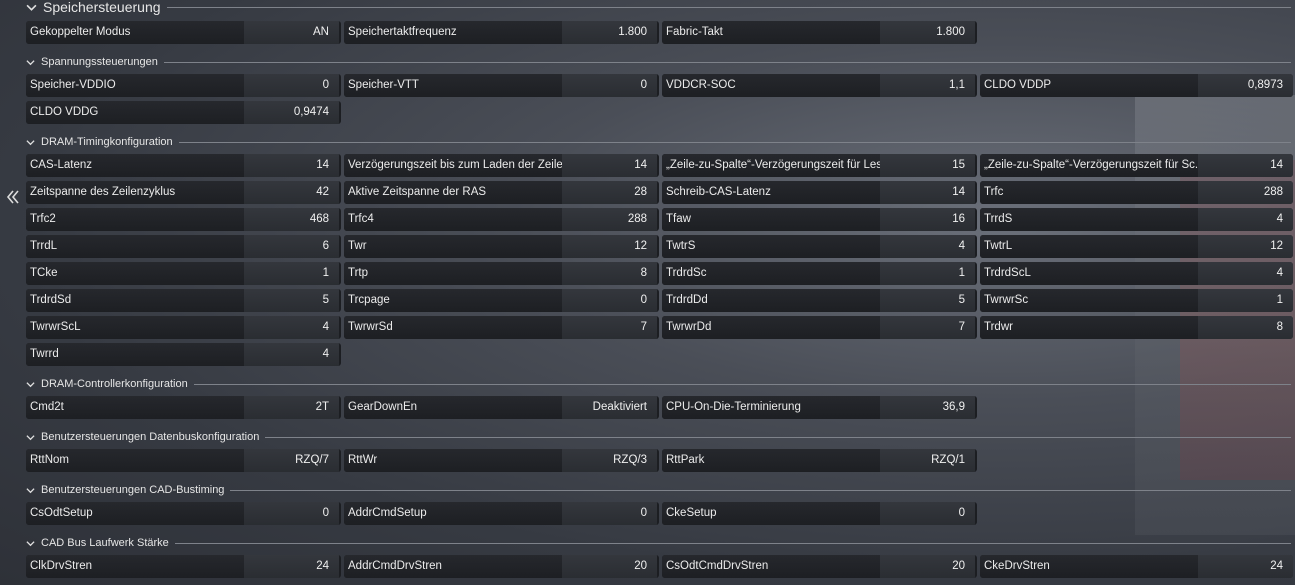 The image size is (1295, 585). I want to click on setting-value: 36,9, so click(927, 407).